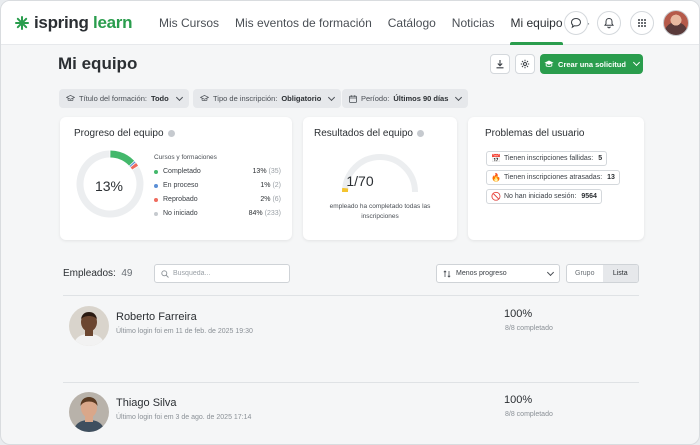 The height and width of the screenshot is (445, 700). Describe the element at coordinates (626, 23) in the screenshot. I see `top-actions` at that location.